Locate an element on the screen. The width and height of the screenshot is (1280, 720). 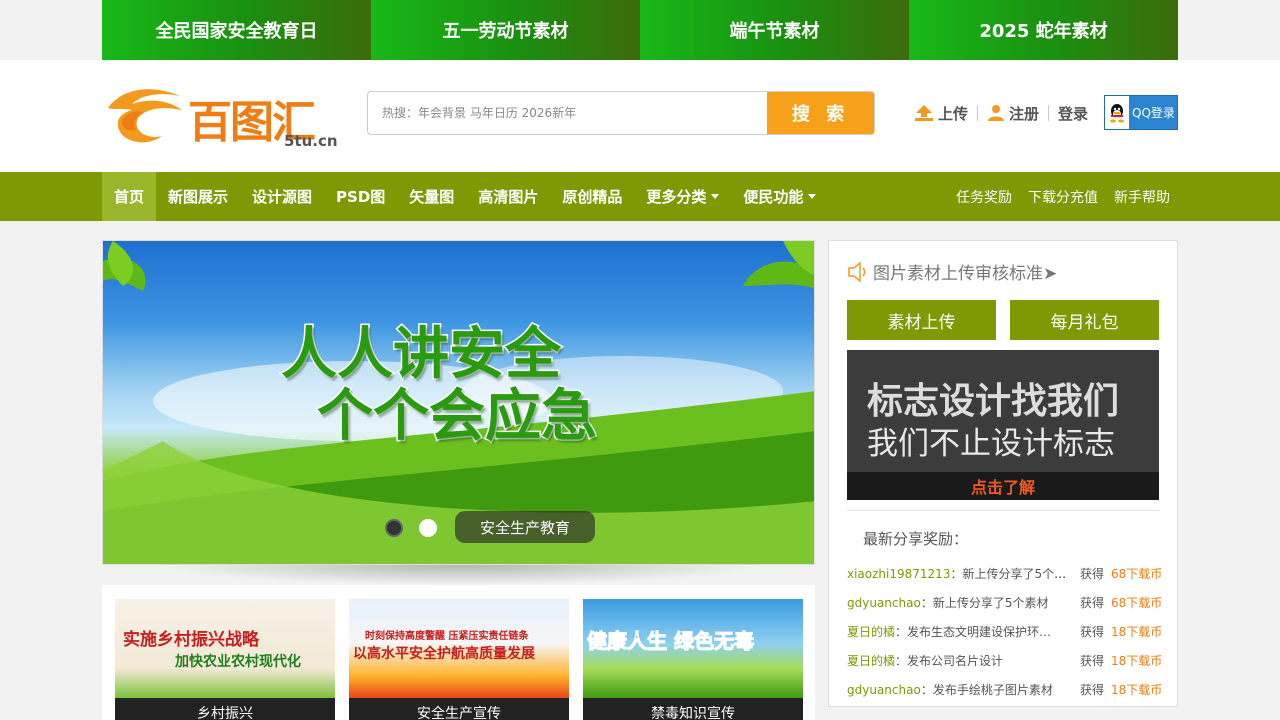
monthly-gift-button: 每月礼包 is located at coordinates (1084, 320).